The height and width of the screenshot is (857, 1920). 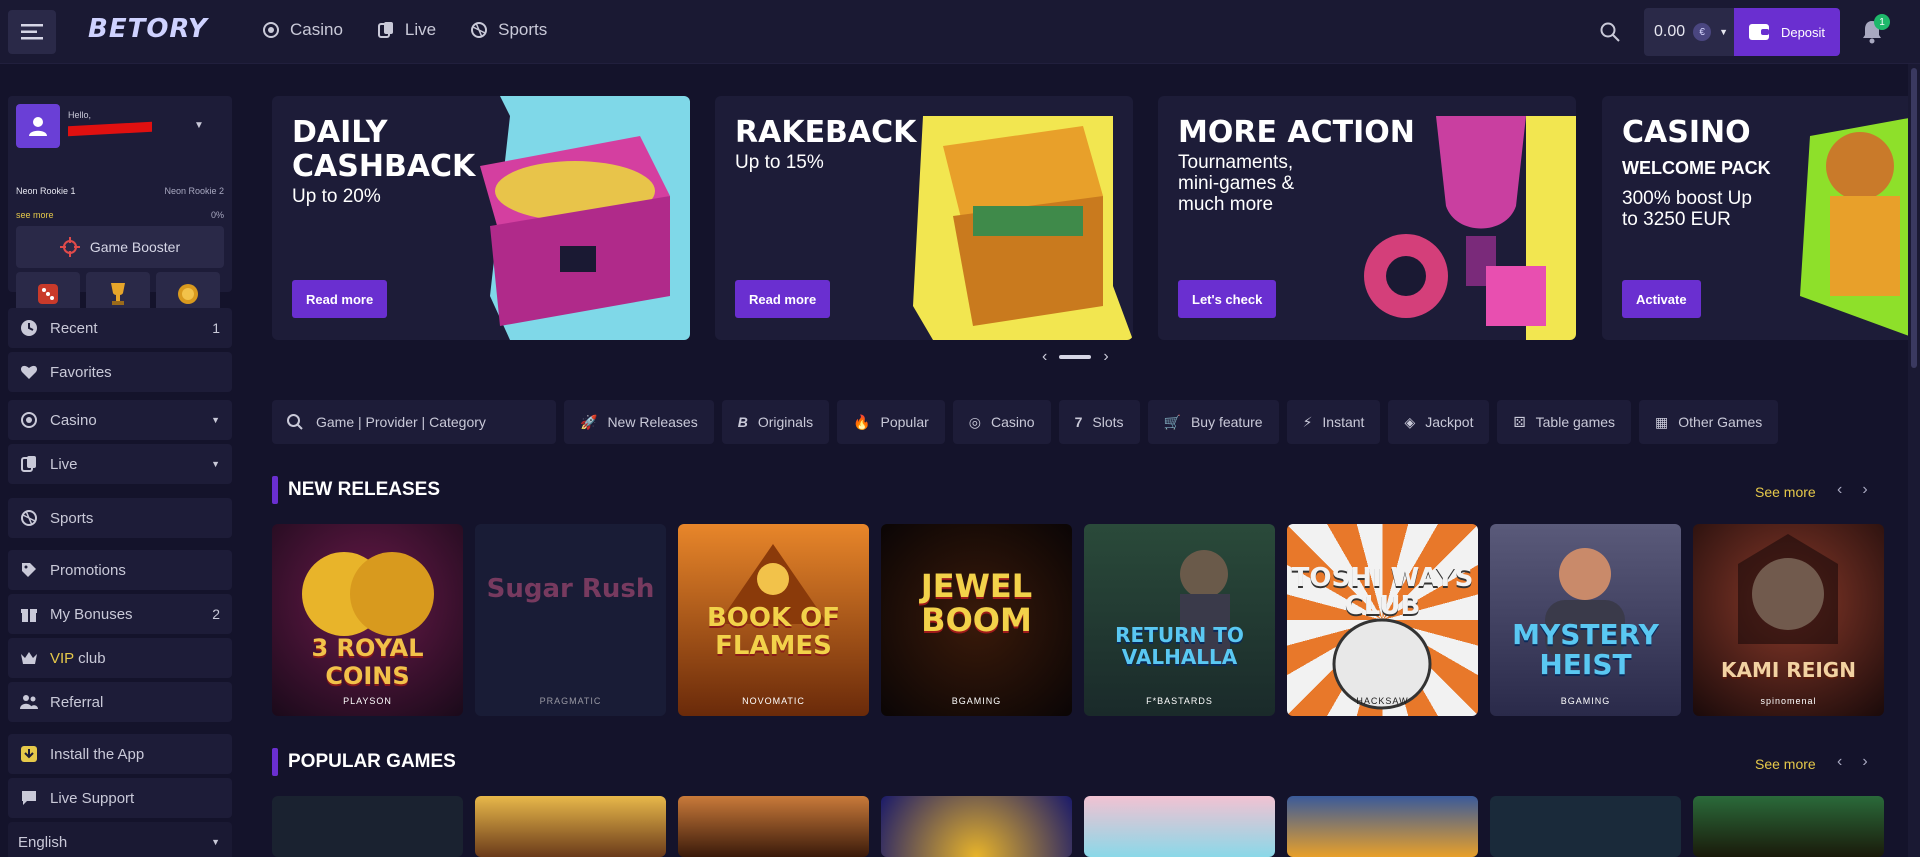 I want to click on chip-instant: ⚡ Instant, so click(x=1333, y=422).